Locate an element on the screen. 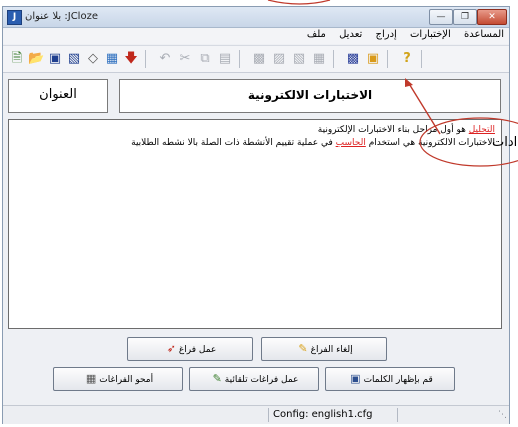 The image size is (518, 427). clear-gap-button: ✎ إلغاء الفراغ is located at coordinates (324, 349).